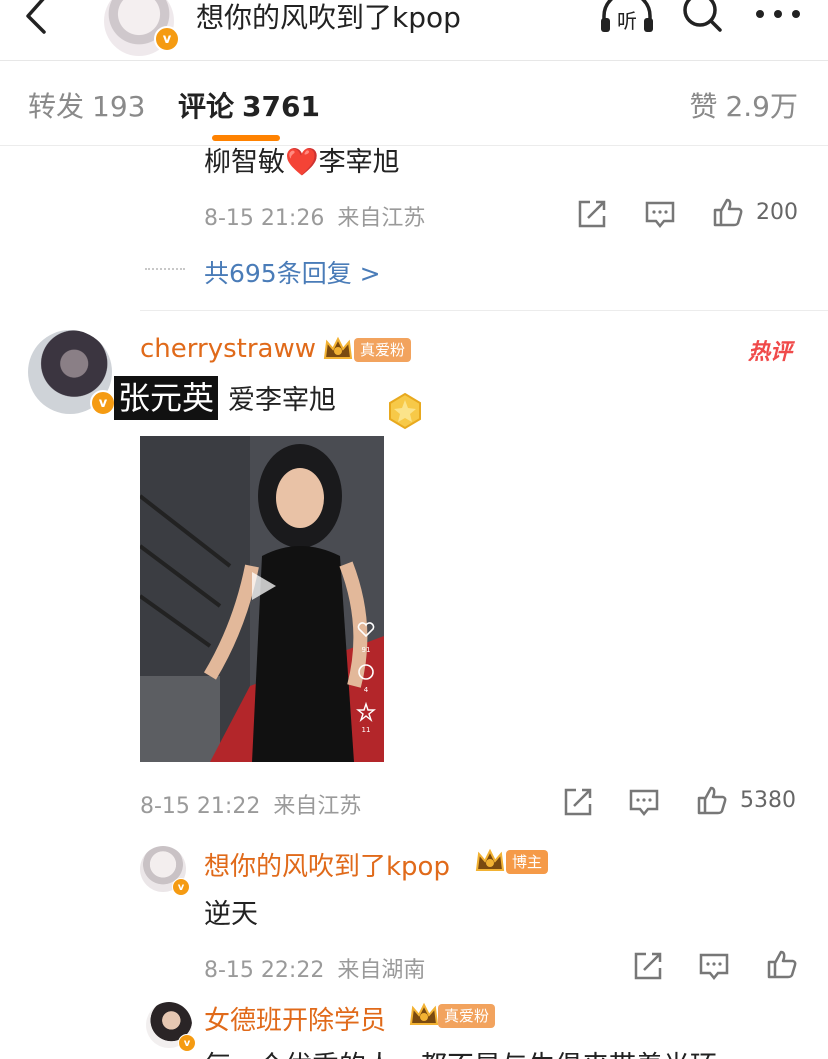 The height and width of the screenshot is (1059, 828). Describe the element at coordinates (381, 970) in the screenshot. I see `reply-location: 来自湖南` at that location.